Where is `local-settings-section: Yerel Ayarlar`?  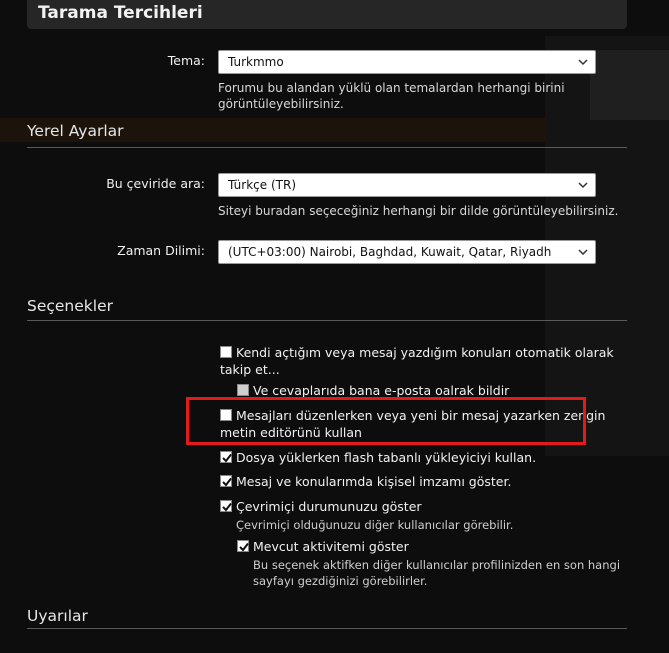
local-settings-section: Yerel Ayarlar is located at coordinates (327, 135).